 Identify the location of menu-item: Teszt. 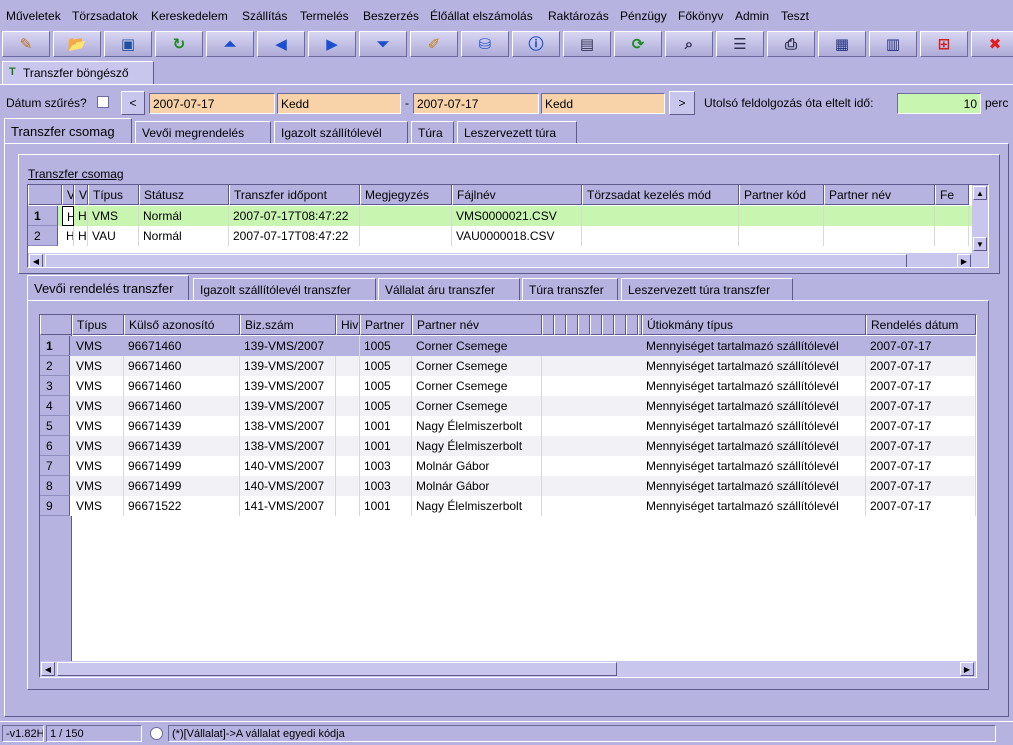
(795, 16).